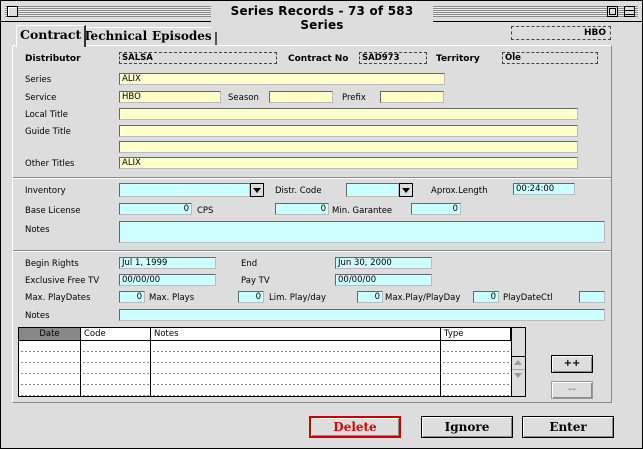  What do you see at coordinates (362, 211) in the screenshot?
I see `min-garantee-label: Min. Garantee` at bounding box center [362, 211].